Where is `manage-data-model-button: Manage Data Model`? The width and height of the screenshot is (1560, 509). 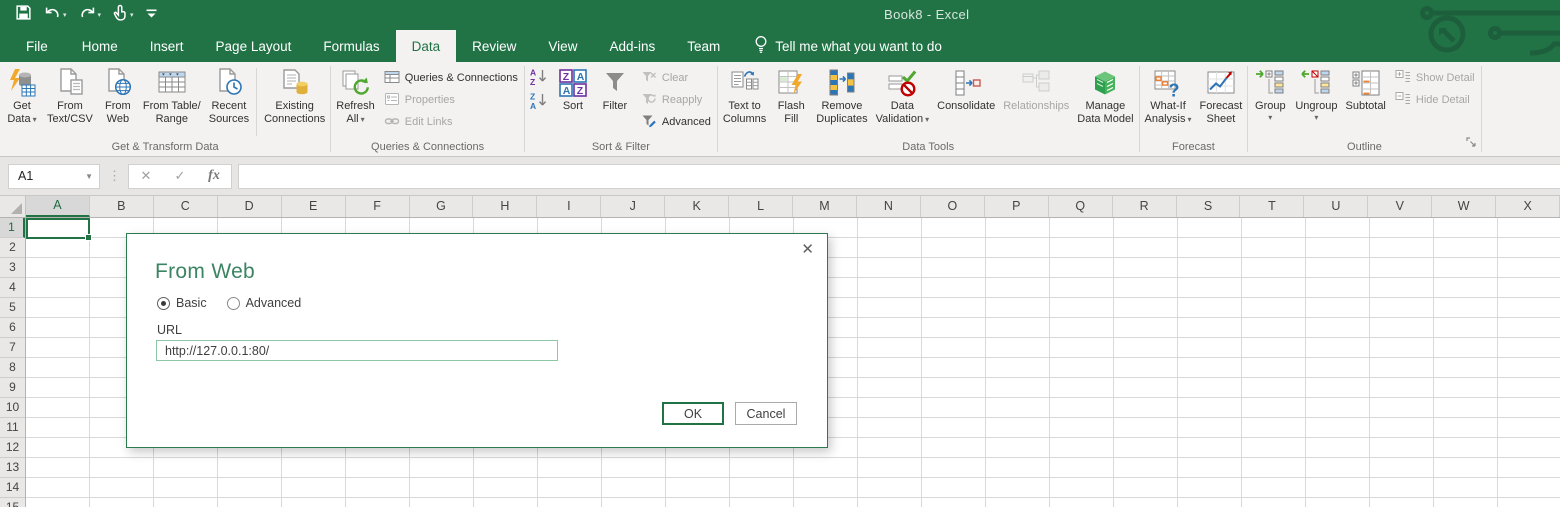 manage-data-model-button: Manage Data Model is located at coordinates (1105, 101).